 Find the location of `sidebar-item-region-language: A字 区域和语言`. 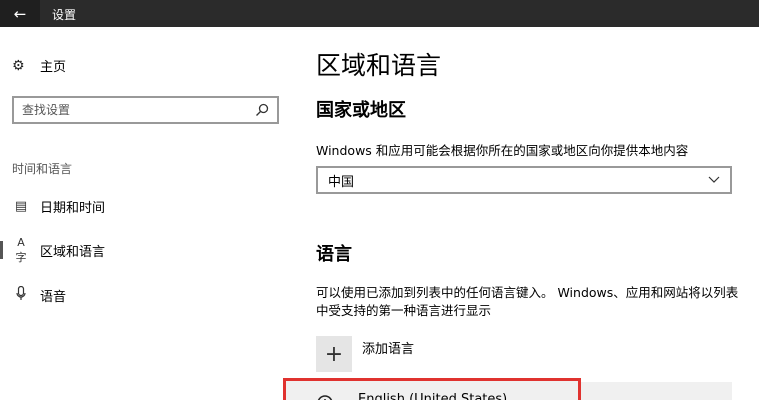

sidebar-item-region-language: A字 区域和语言 is located at coordinates (145, 249).